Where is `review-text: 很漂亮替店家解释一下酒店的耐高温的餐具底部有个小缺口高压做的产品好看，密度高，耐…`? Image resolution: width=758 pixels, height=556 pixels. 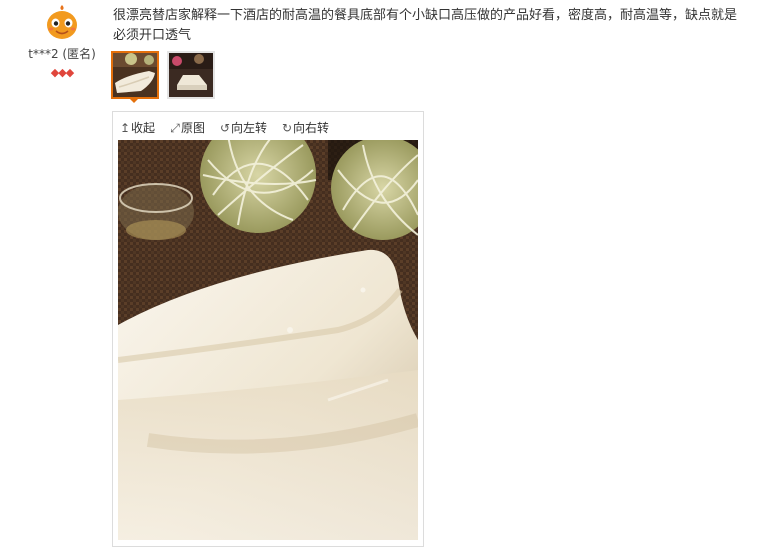
review-text: 很漂亮替店家解释一下酒店的耐高温的餐具底部有个小缺口高压做的产品好看，密度高，耐… is located at coordinates (425, 25).